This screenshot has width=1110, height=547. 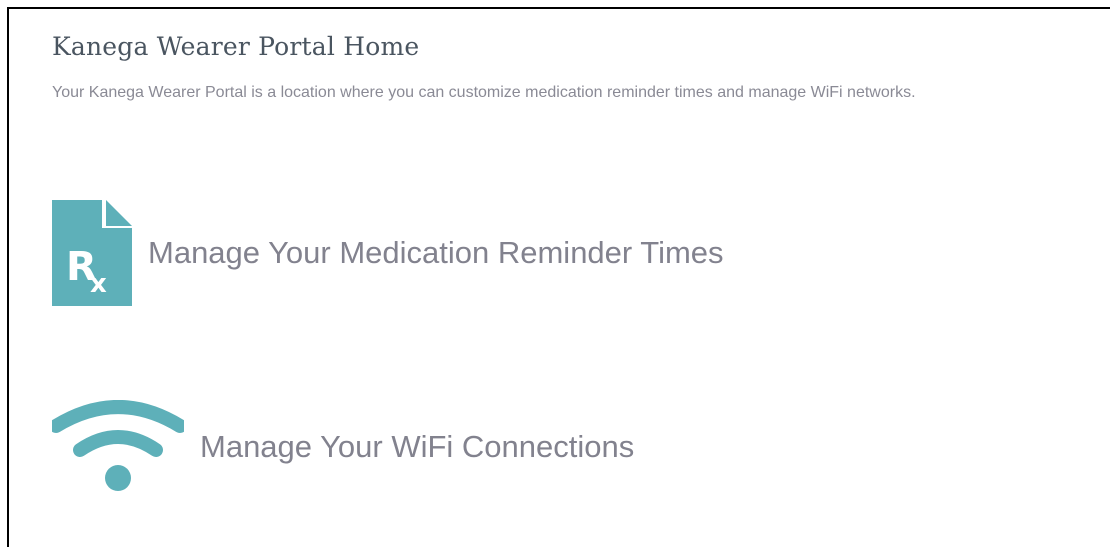 I want to click on manage-wifi-label: Manage Your WiFi Connections, so click(x=417, y=446).